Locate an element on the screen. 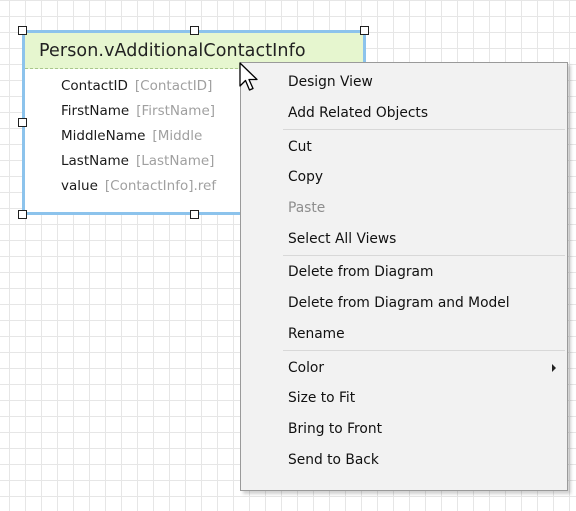  menu-item-label: Send to Back is located at coordinates (333, 459).